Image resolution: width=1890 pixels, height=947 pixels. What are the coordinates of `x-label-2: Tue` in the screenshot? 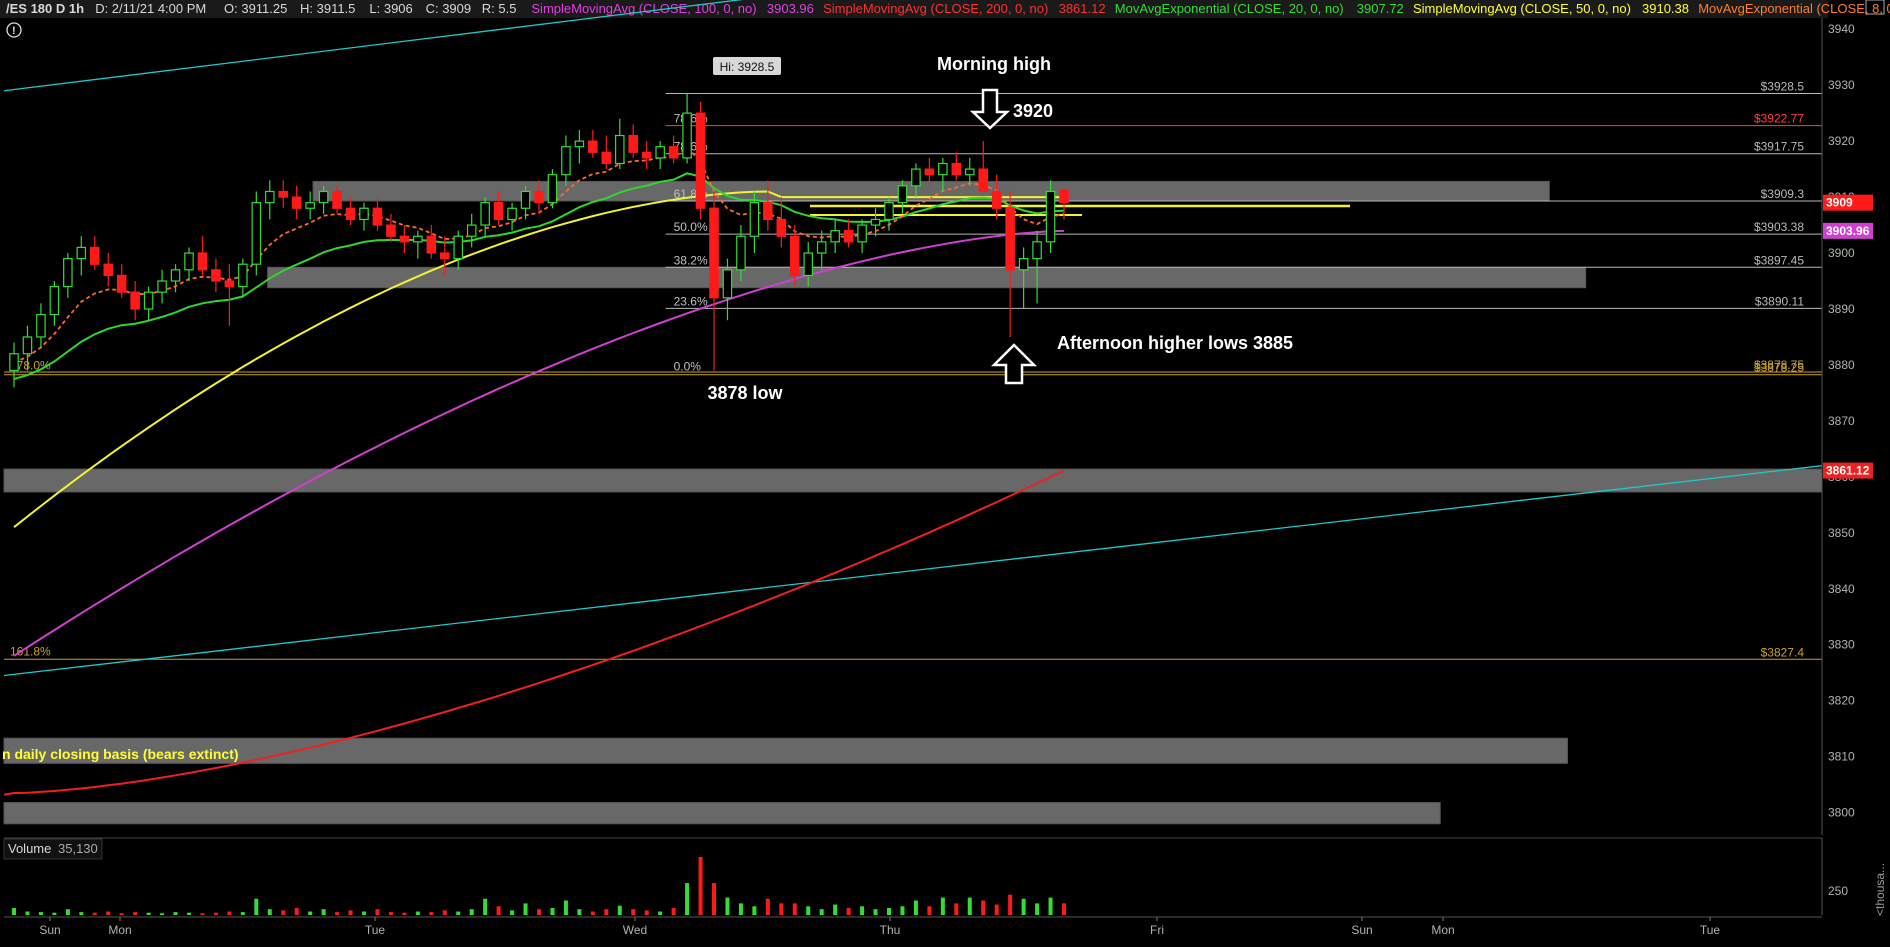 It's located at (375, 930).